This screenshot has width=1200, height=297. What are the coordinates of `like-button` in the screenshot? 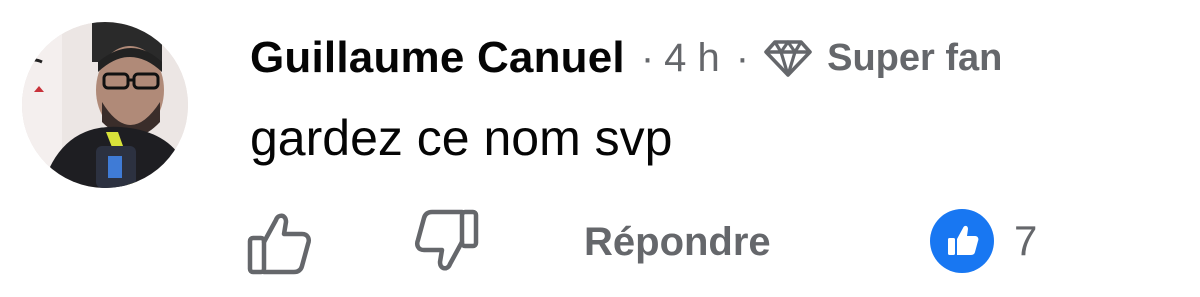 It's located at (280, 242).